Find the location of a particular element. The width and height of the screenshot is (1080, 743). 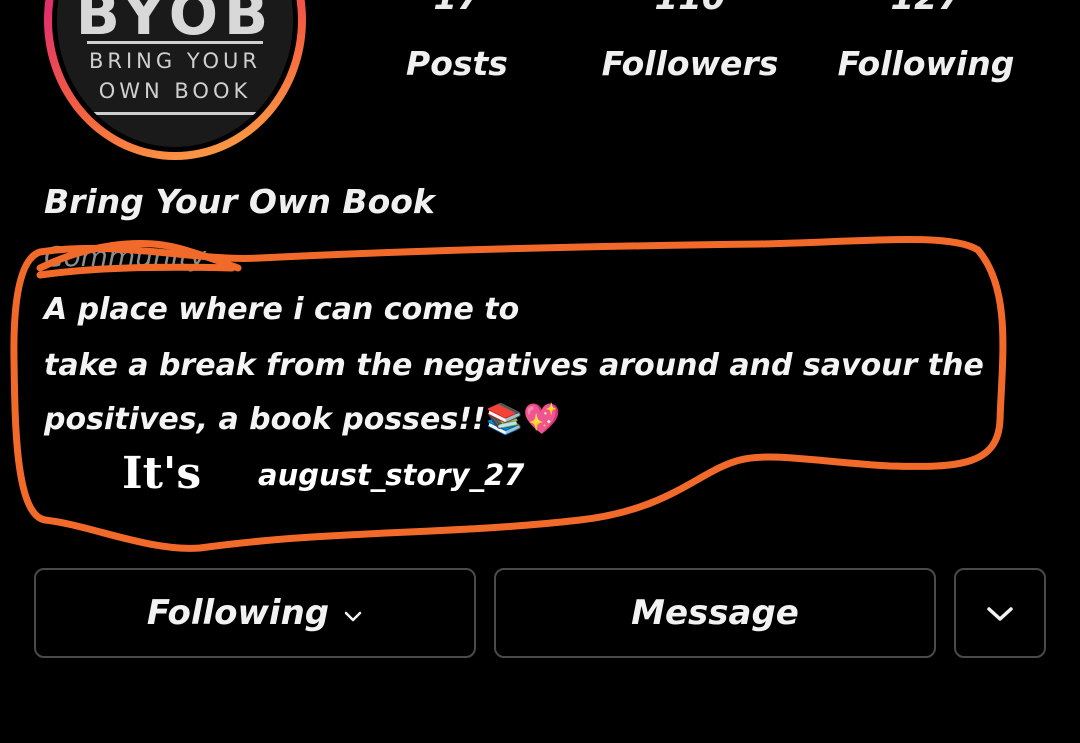

bio-text: positives, a book posses!! is located at coordinates (265, 419).